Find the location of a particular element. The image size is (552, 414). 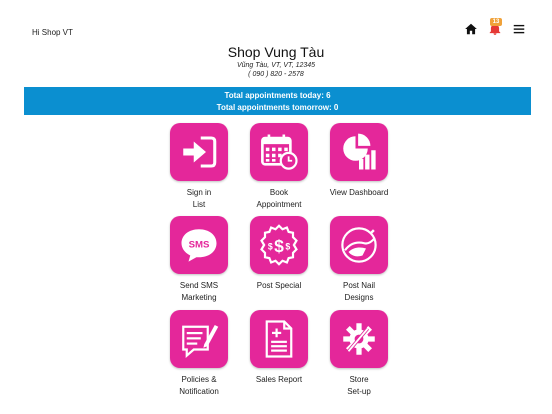

special-label-line1: Post Special is located at coordinates (279, 285).